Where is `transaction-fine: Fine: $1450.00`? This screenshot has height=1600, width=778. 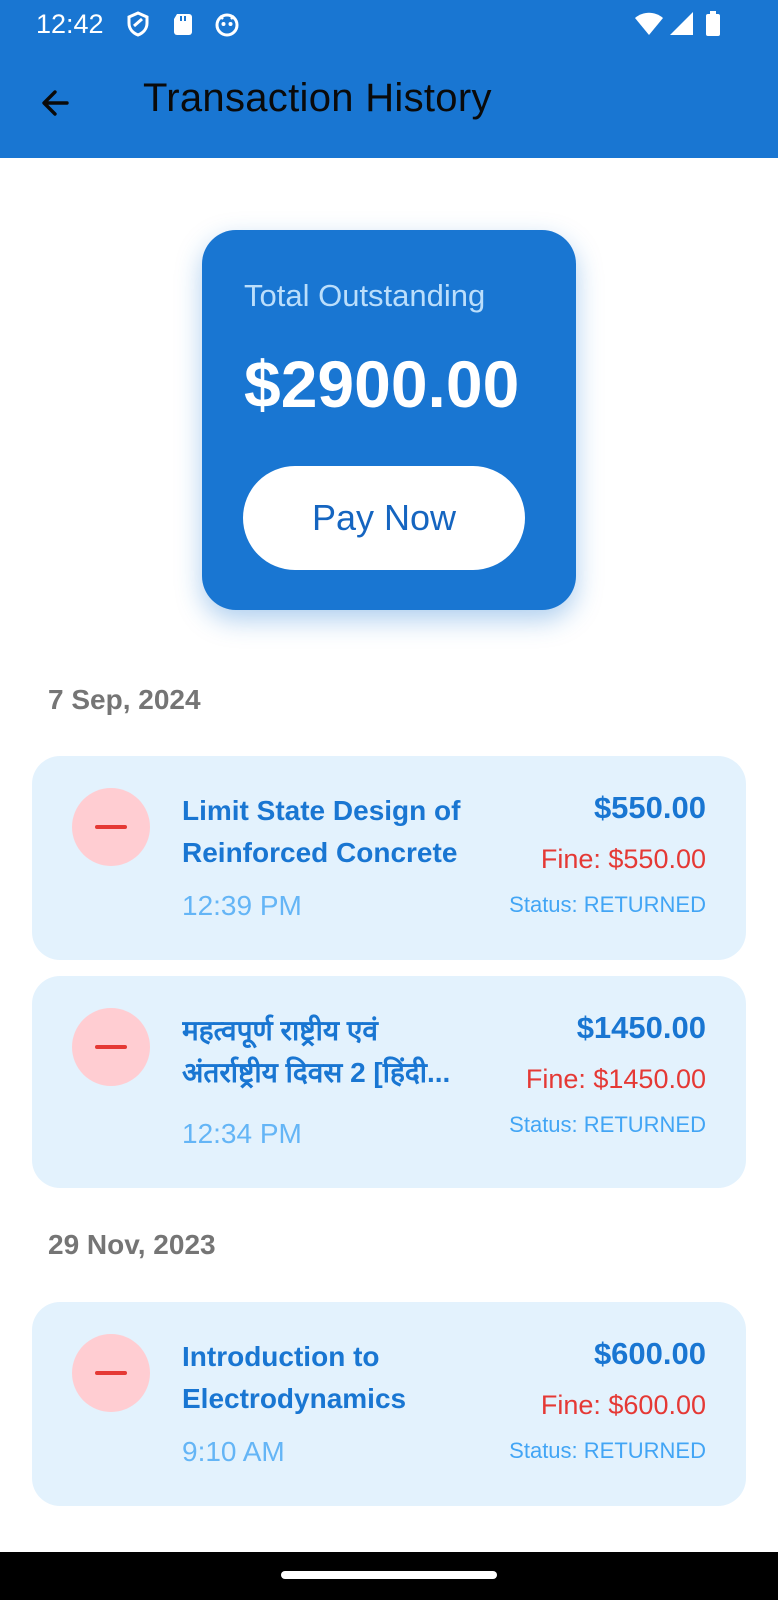
transaction-fine: Fine: $1450.00 is located at coordinates (615, 1079).